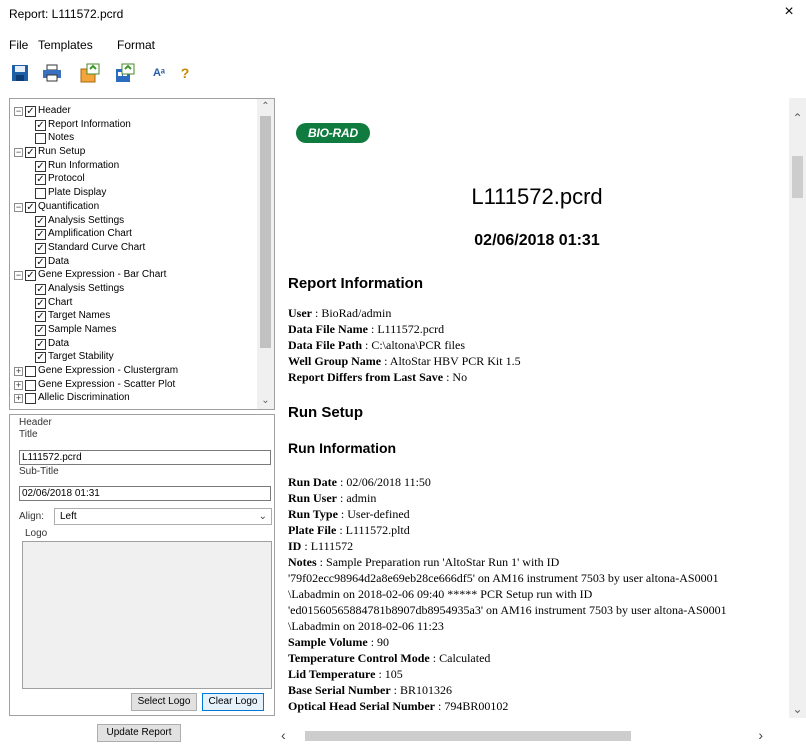  What do you see at coordinates (185, 73) in the screenshot?
I see `help-icon: ?` at bounding box center [185, 73].